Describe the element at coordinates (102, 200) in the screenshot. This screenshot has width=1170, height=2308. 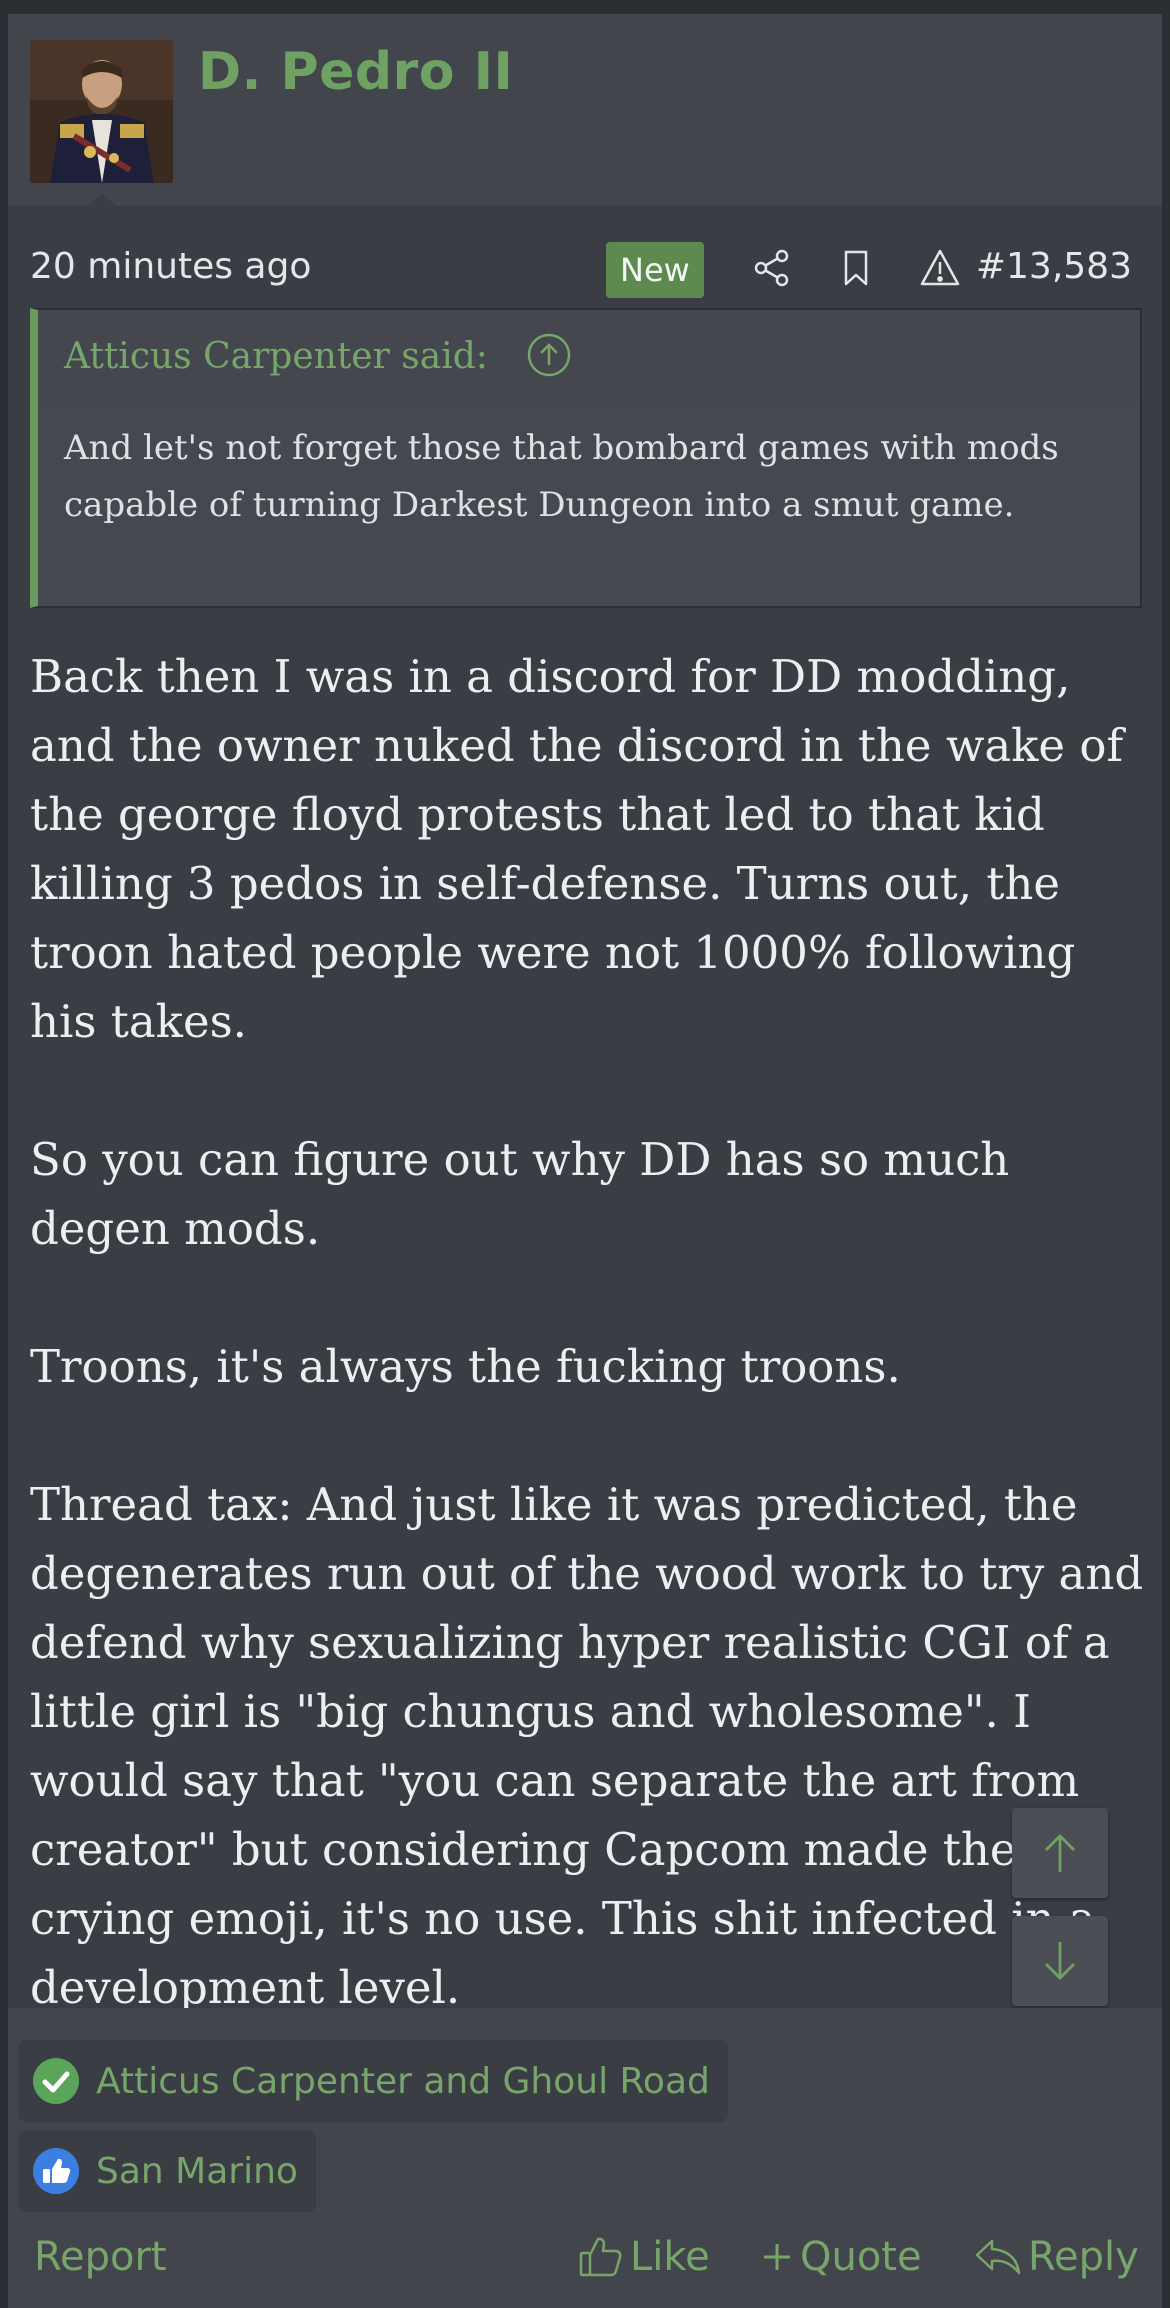
I see `avatar-pointer` at that location.